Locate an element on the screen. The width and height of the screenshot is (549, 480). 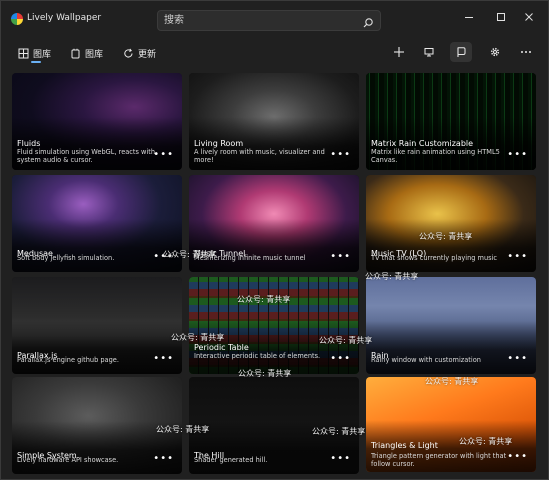
search-icon is located at coordinates (368, 21).